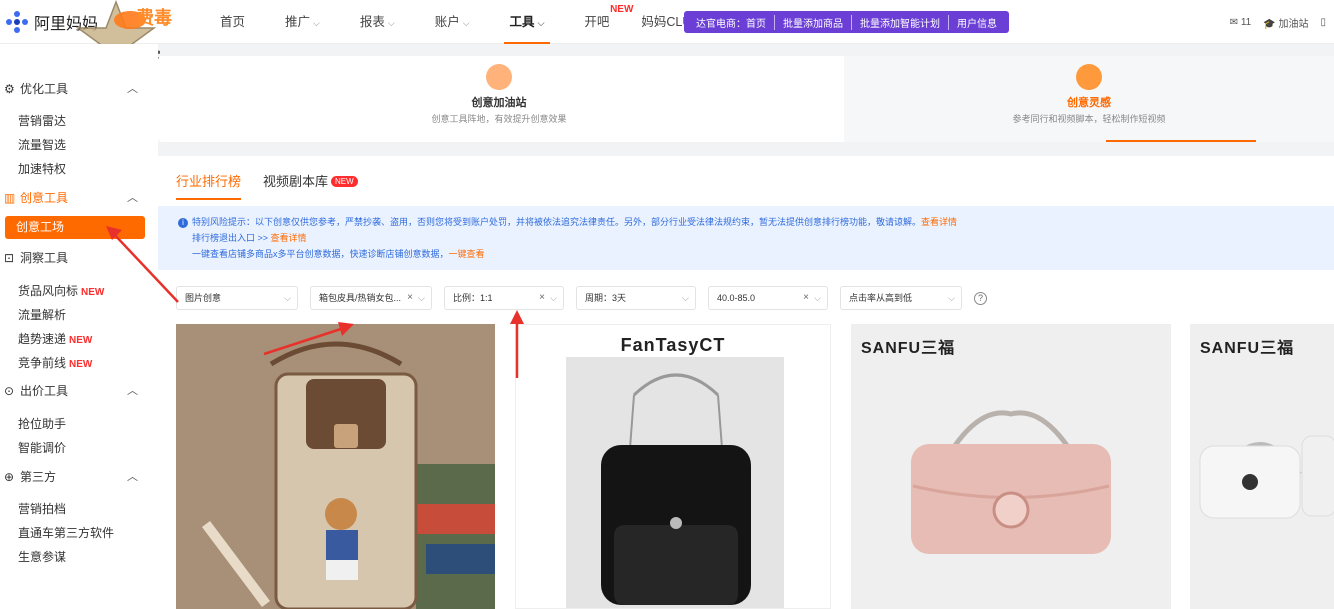 The width and height of the screenshot is (1334, 609). What do you see at coordinates (75, 476) in the screenshot?
I see `sidebar-section-third-party: ⊕ 第三方 ︿` at bounding box center [75, 476].